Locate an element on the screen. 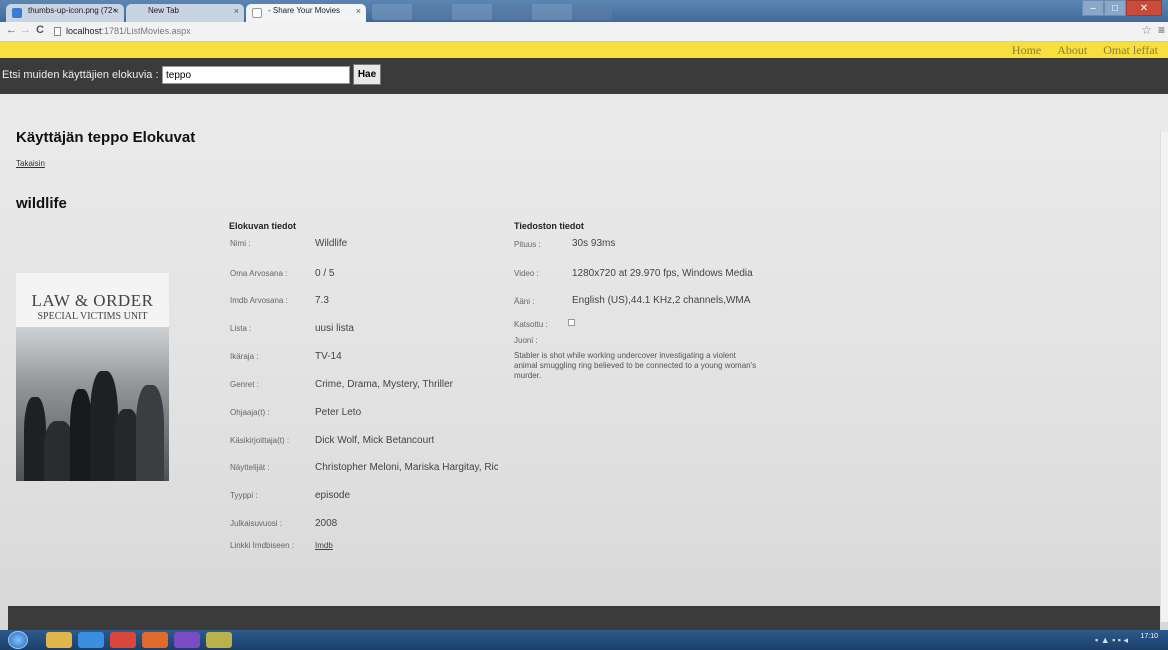  ie-icon is located at coordinates (91, 640).